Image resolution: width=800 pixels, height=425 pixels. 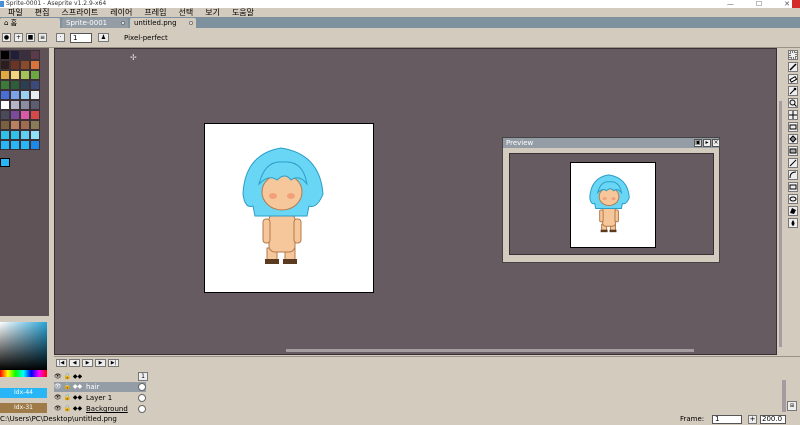 I want to click on marquee-tool-button, so click(x=793, y=55).